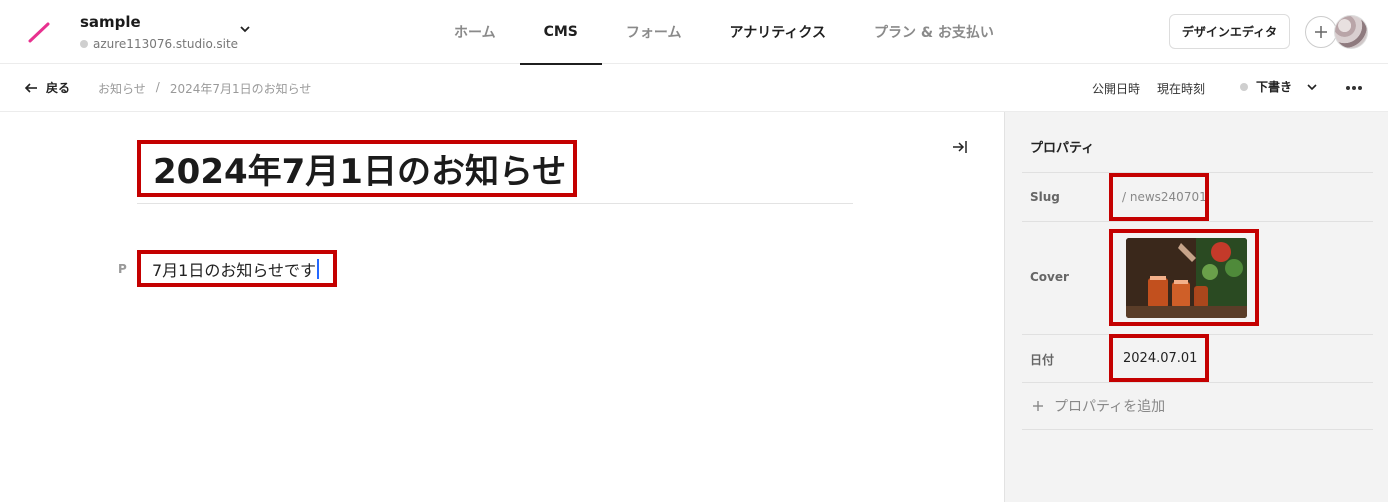  What do you see at coordinates (166, 44) in the screenshot?
I see `site-url-text: azure113076.studio.site` at bounding box center [166, 44].